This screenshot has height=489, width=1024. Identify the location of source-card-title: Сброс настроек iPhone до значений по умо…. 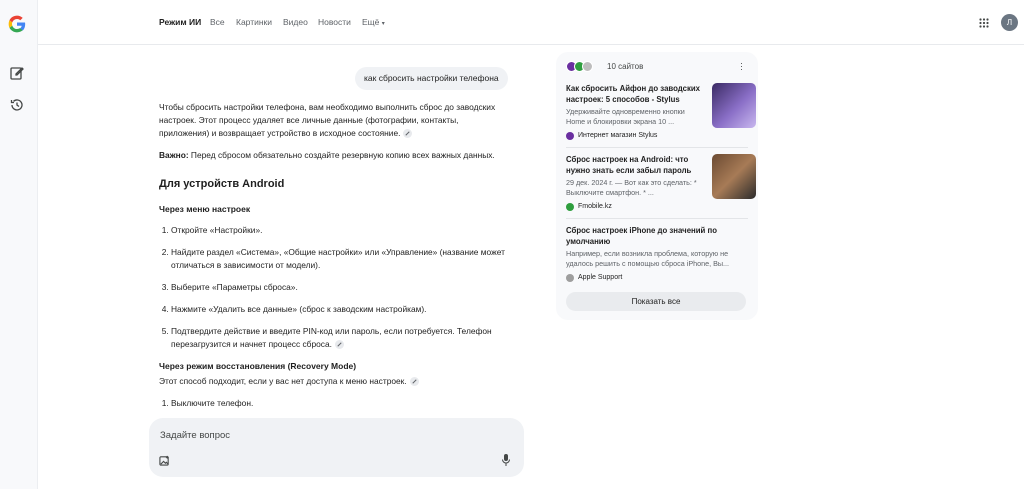
(641, 236).